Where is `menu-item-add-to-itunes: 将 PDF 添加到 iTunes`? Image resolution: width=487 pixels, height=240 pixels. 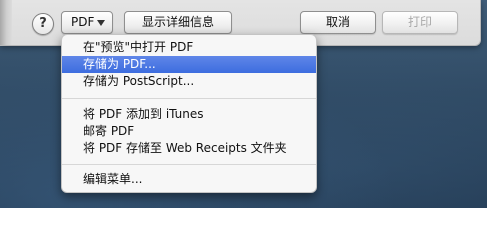
menu-item-add-to-itunes: 将 PDF 添加到 iTunes is located at coordinates (189, 114).